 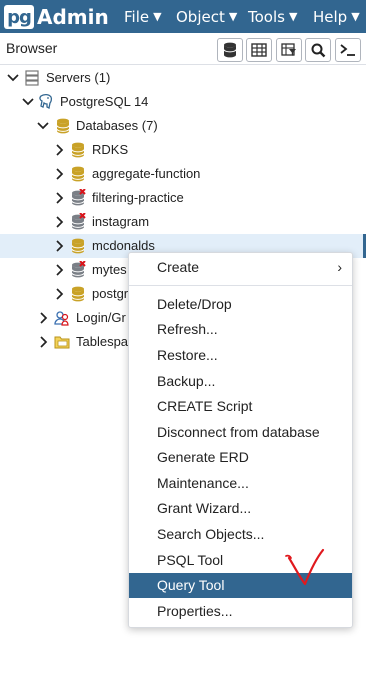 What do you see at coordinates (19, 17) in the screenshot?
I see `logo-pg-mark: pg` at bounding box center [19, 17].